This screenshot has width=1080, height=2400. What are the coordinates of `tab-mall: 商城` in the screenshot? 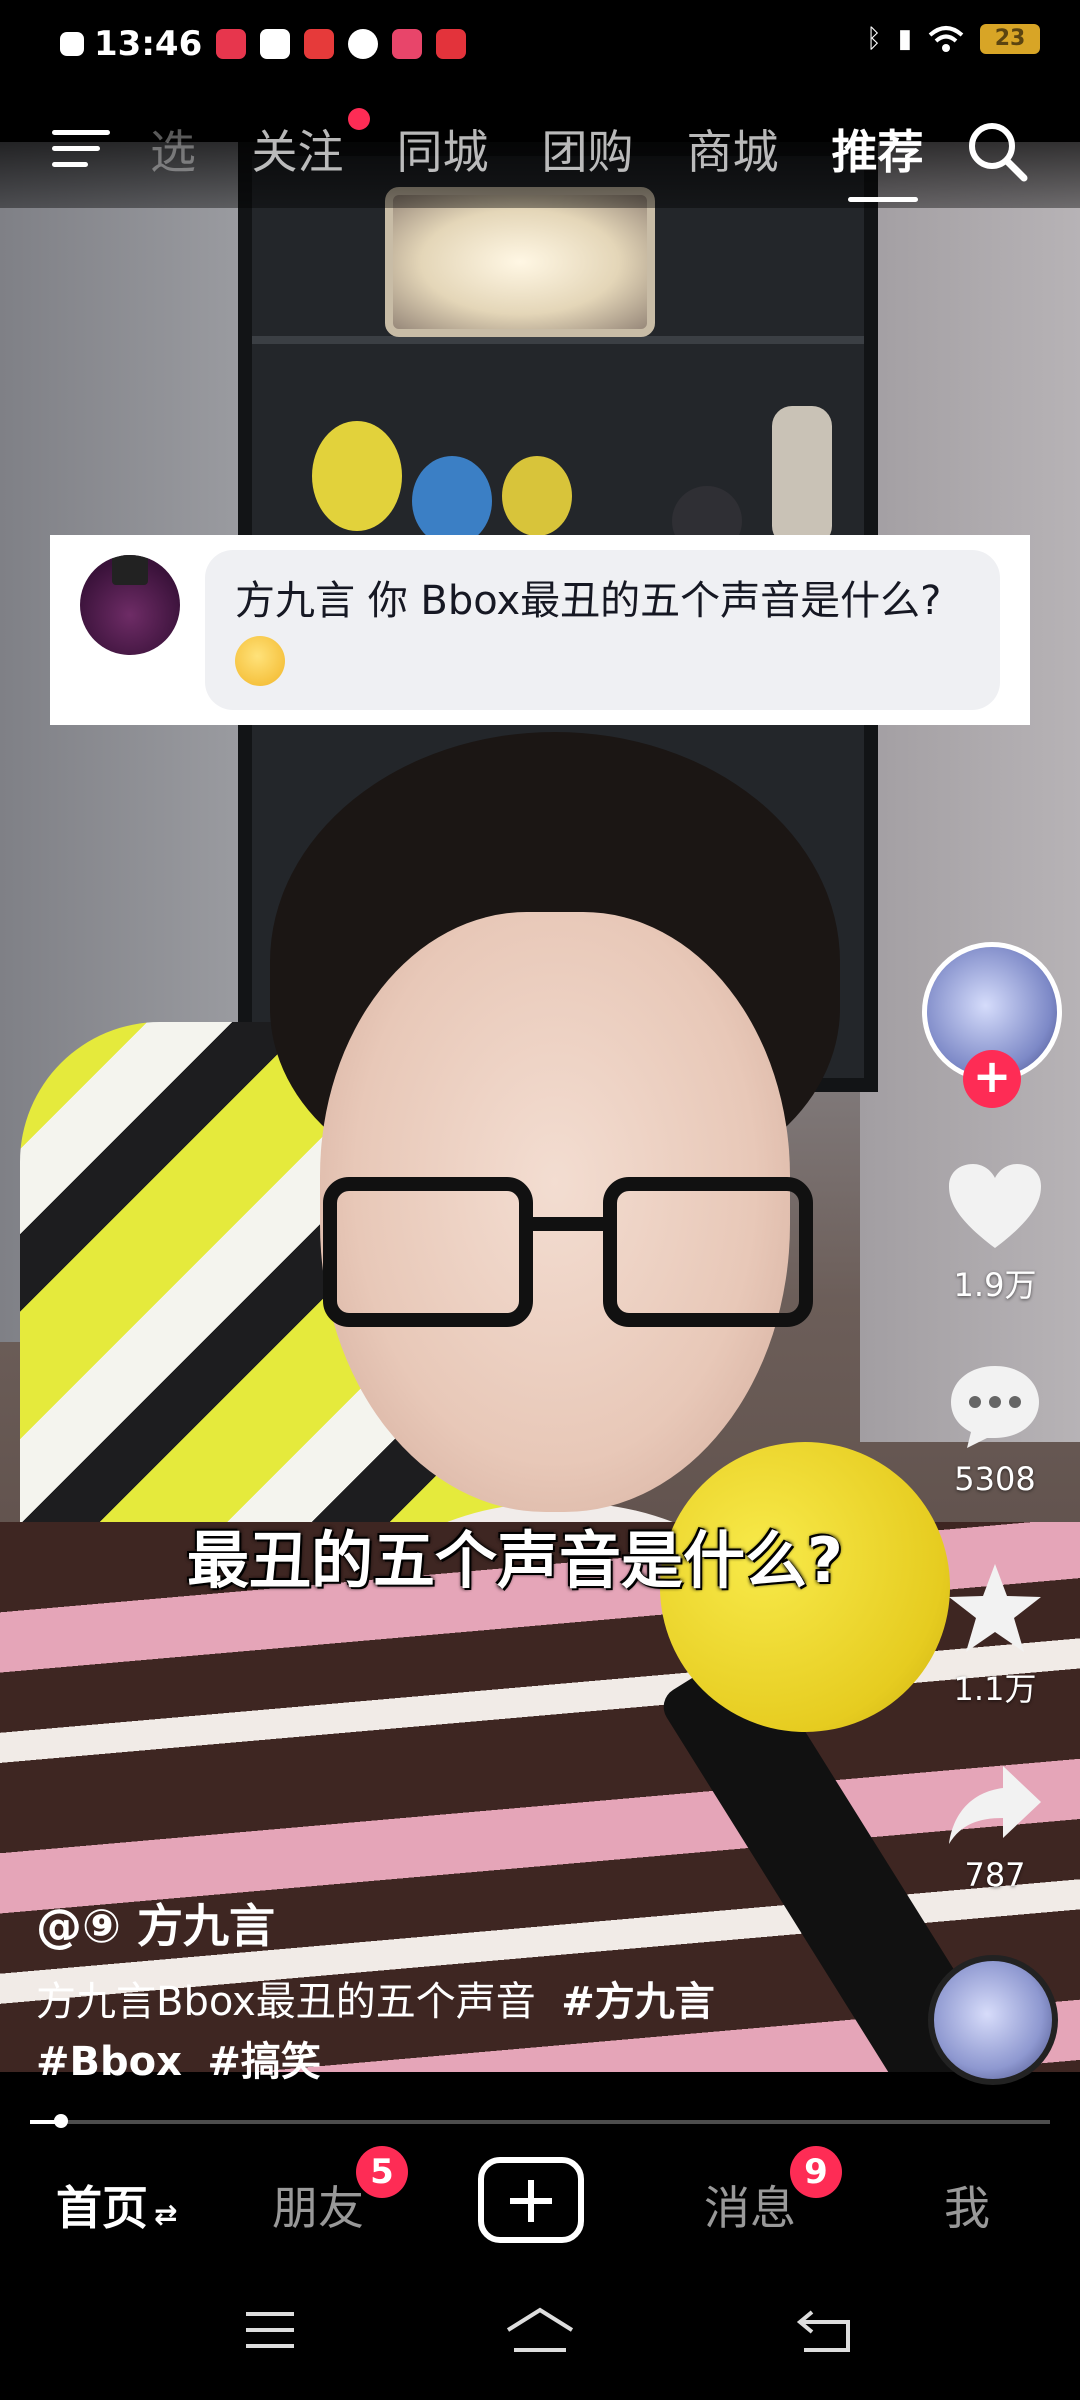 It's located at (732, 149).